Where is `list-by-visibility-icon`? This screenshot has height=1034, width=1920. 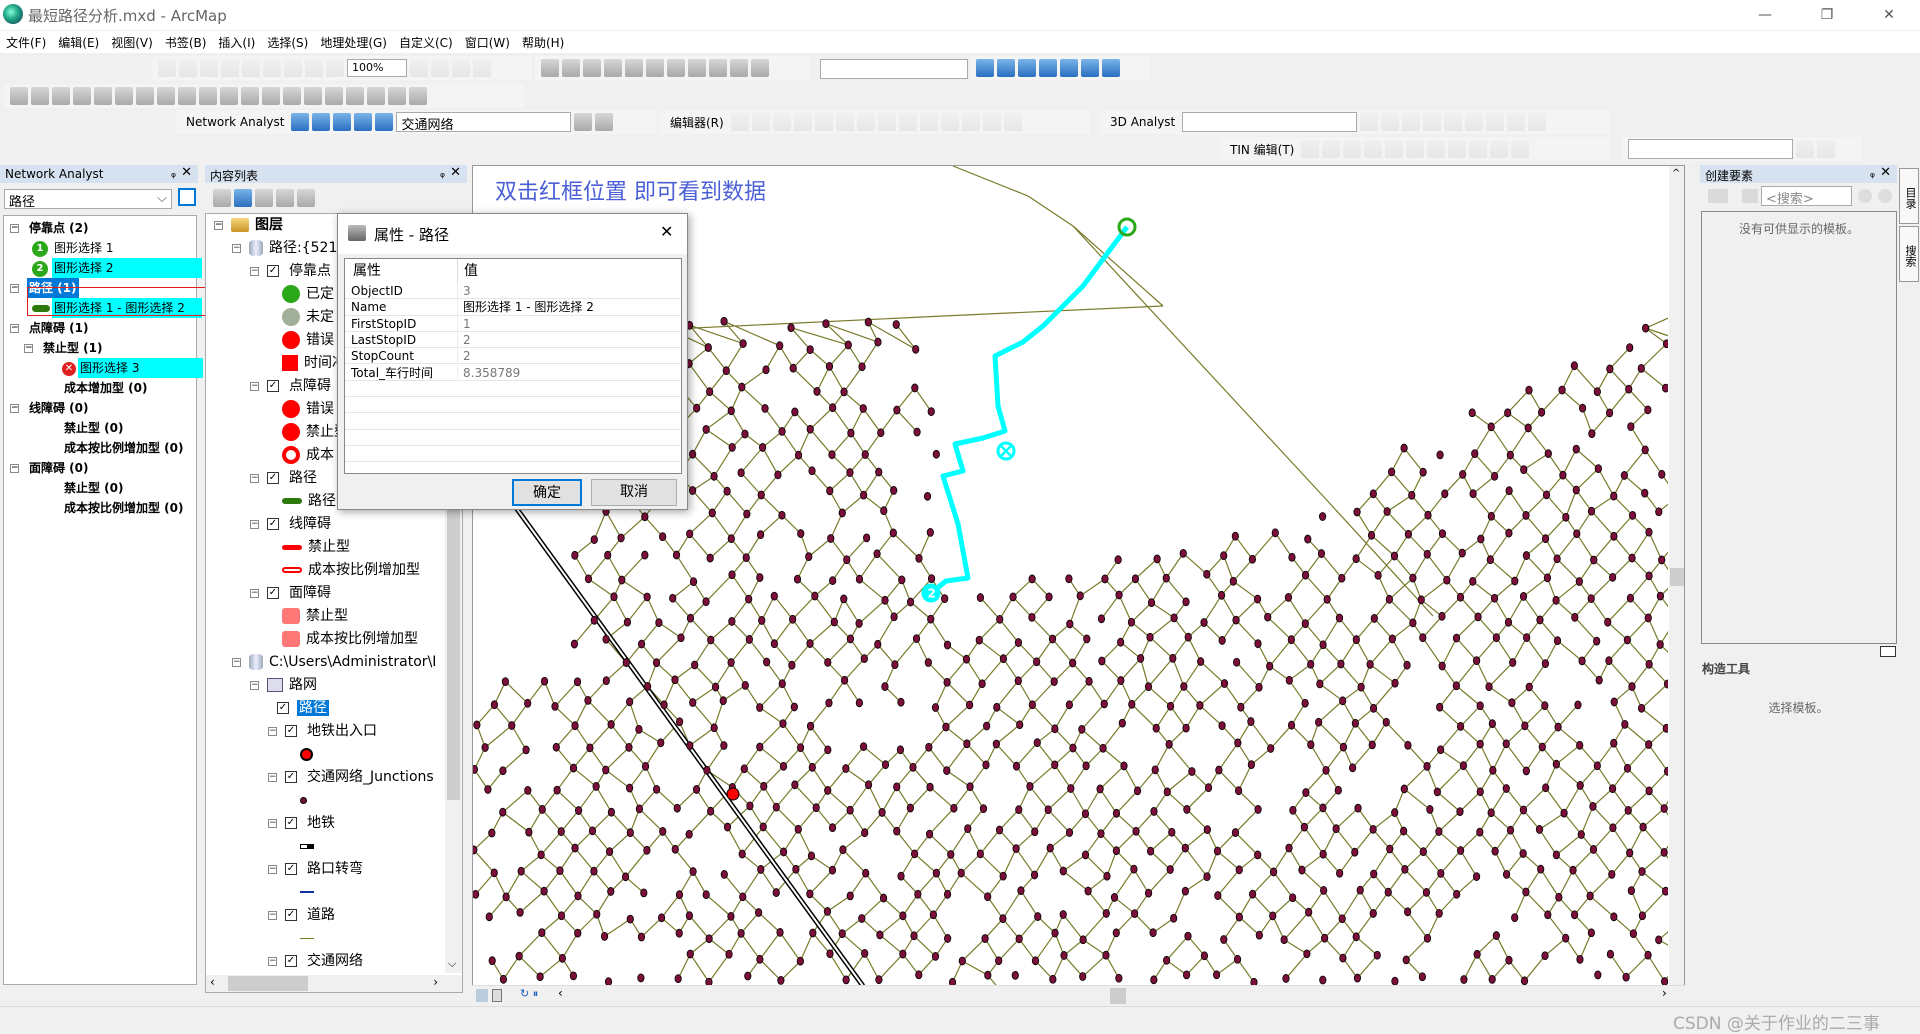 list-by-visibility-icon is located at coordinates (264, 198).